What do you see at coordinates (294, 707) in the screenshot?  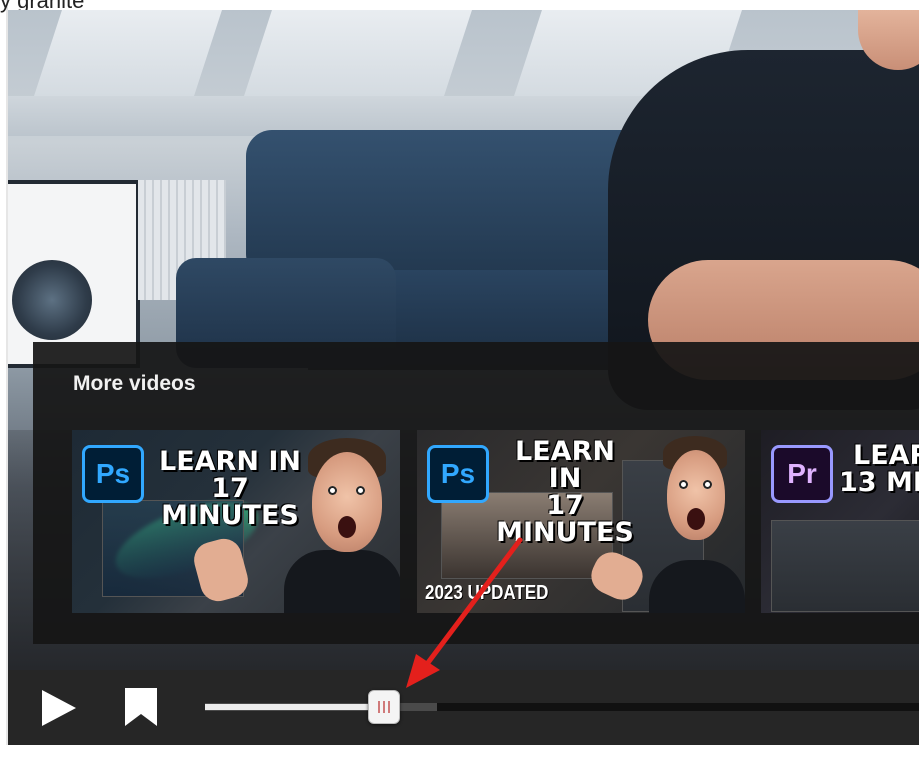 I see `played-bar` at bounding box center [294, 707].